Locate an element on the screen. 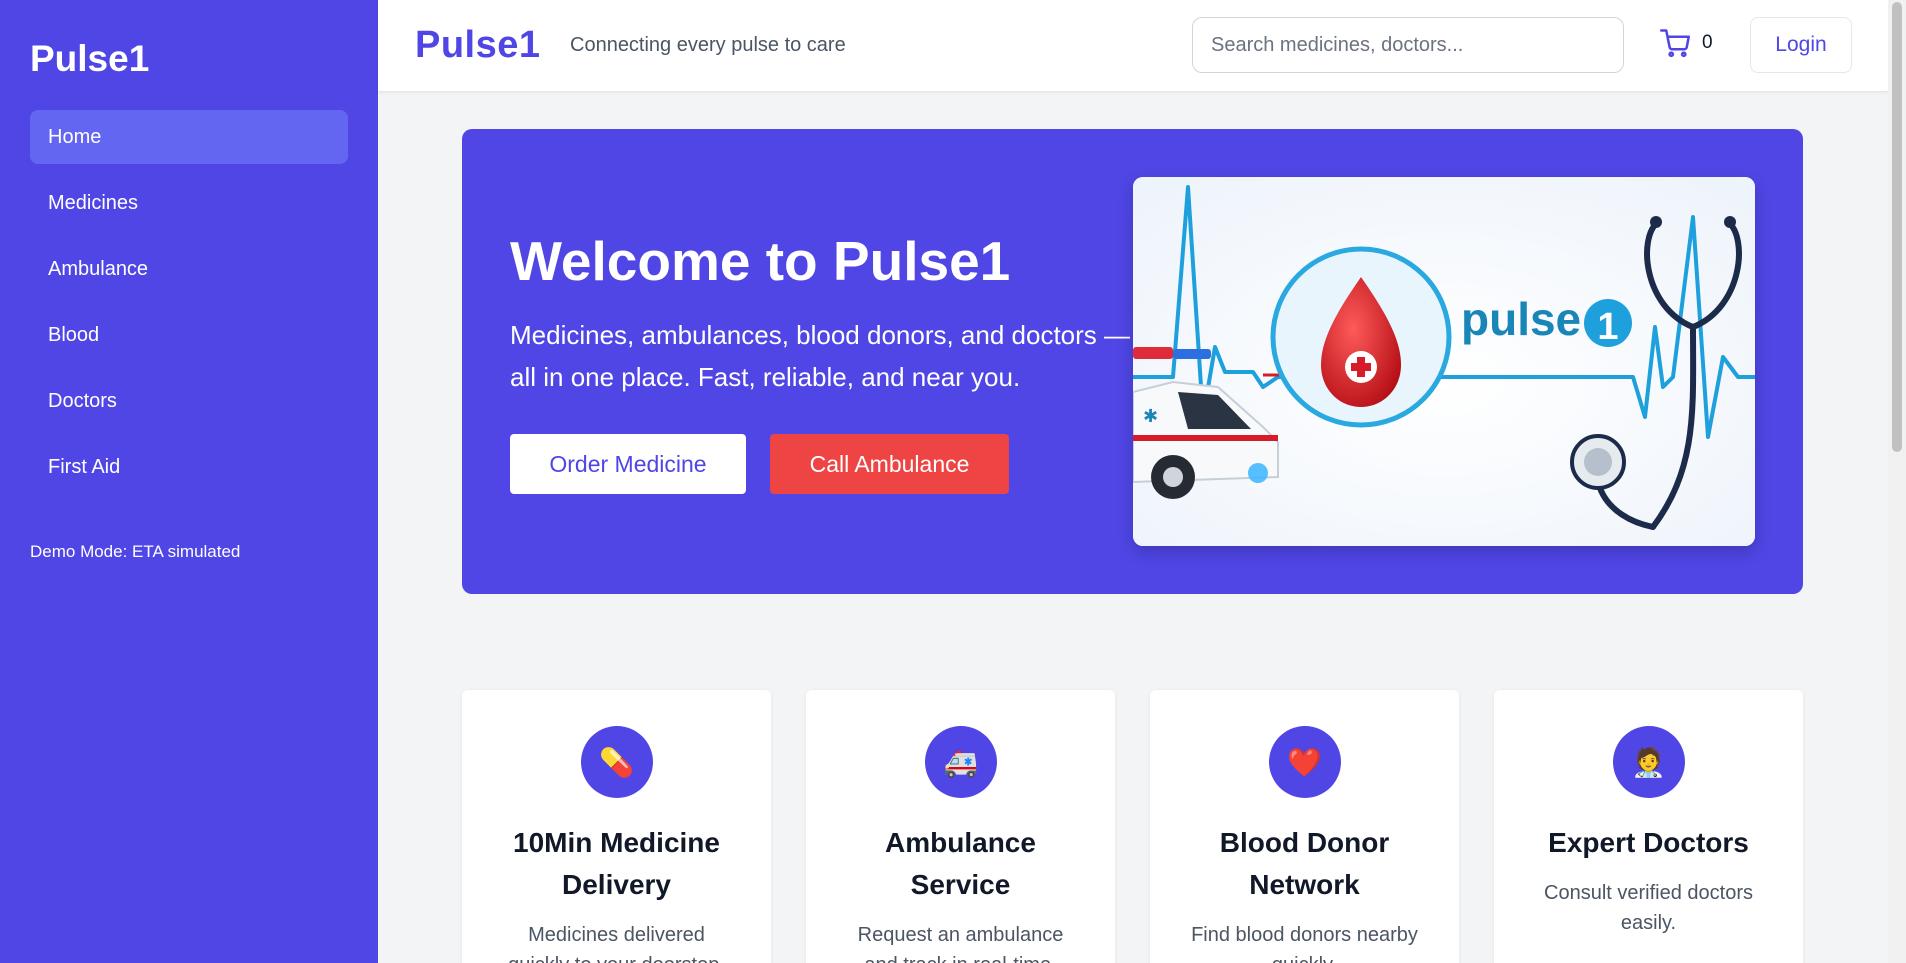  sidebar-item-blood: Blood is located at coordinates (189, 335).